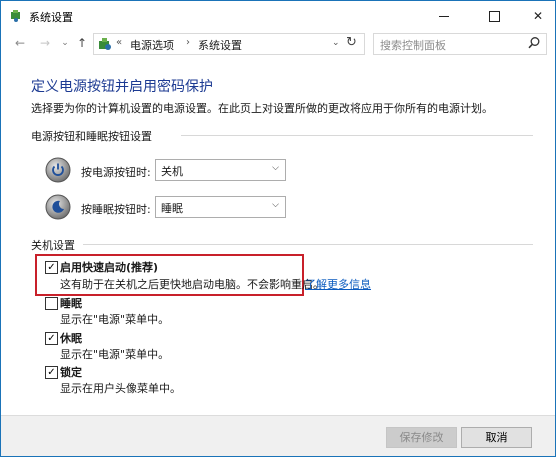 The height and width of the screenshot is (457, 556). I want to click on sleep-label: 睡眠, so click(71, 303).